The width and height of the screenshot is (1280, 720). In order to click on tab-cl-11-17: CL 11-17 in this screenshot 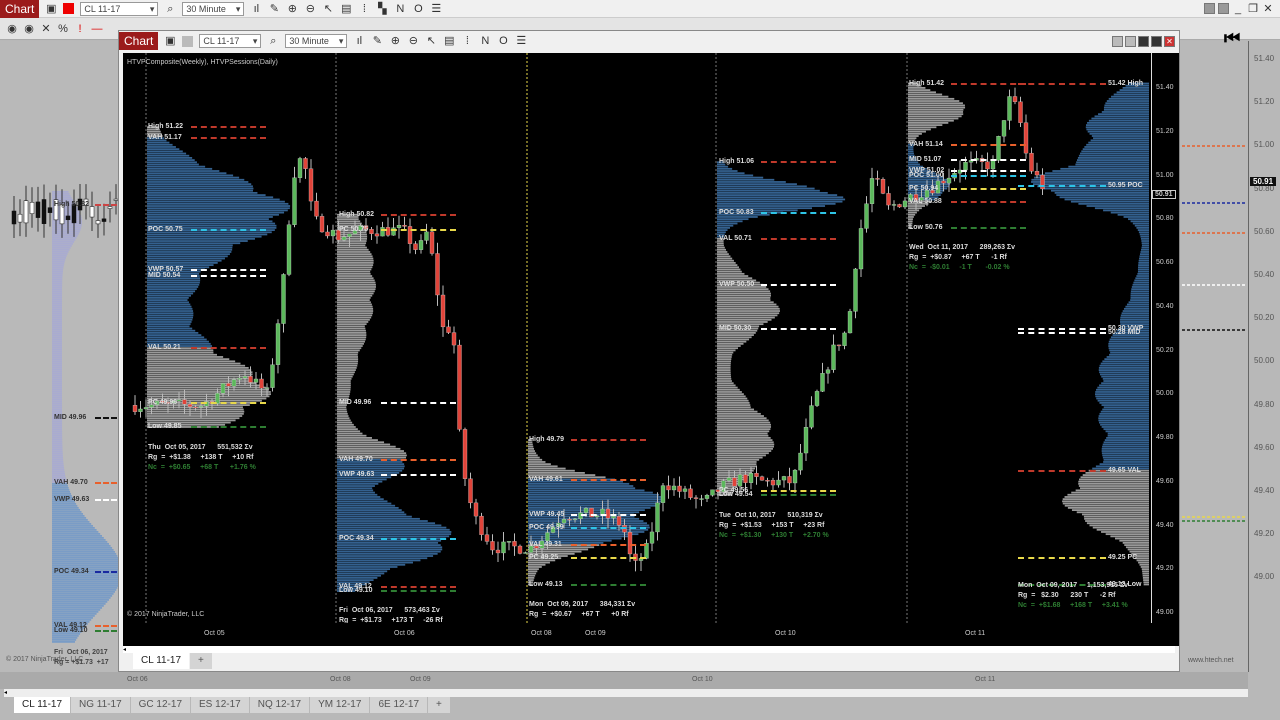, I will do `click(161, 661)`.